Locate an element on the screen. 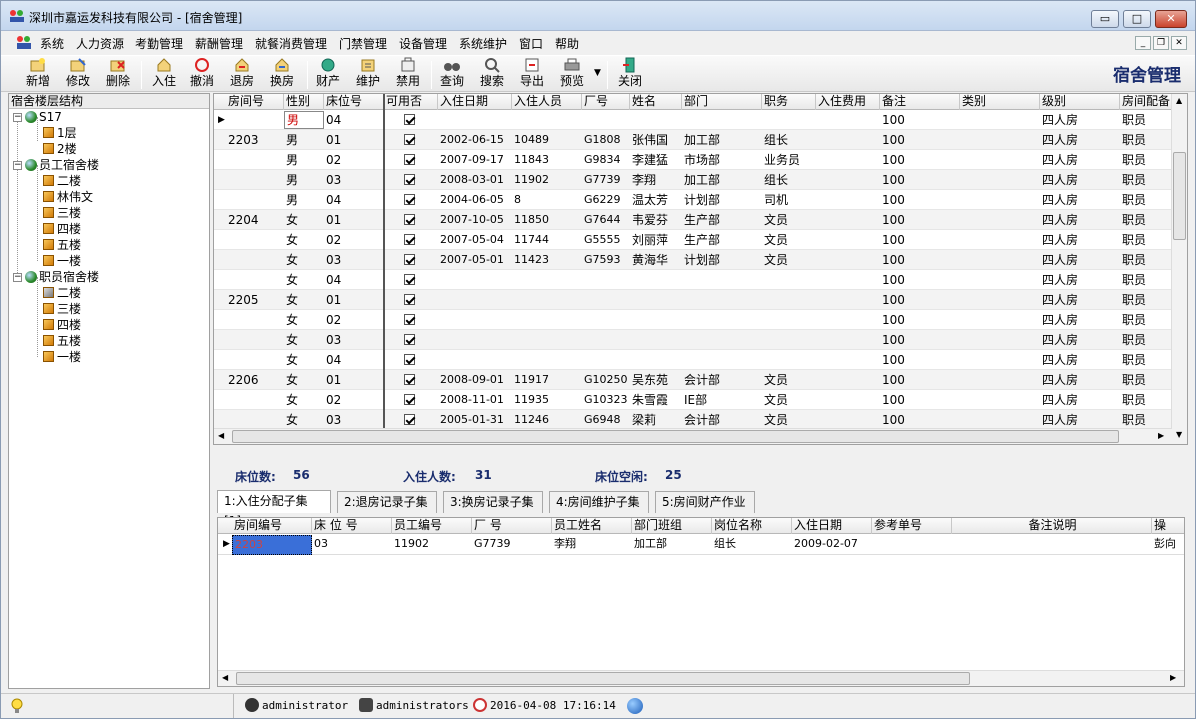 The image size is (1196, 719). menu-dining: 就餐消费管理 is located at coordinates (291, 43).